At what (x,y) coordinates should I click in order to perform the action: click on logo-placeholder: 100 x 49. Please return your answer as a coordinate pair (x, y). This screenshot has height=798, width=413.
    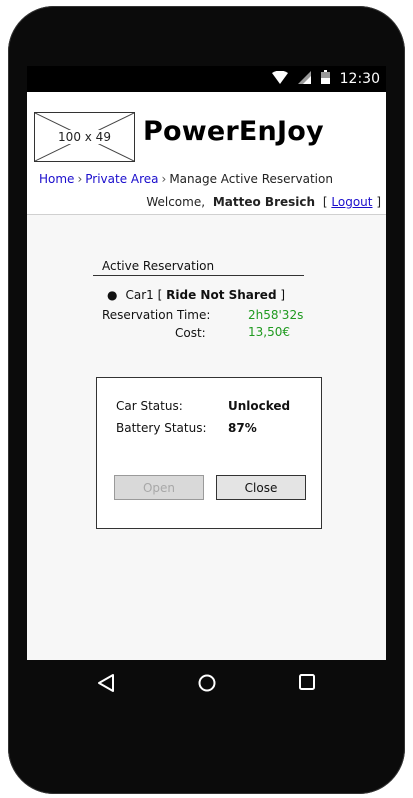
    Looking at the image, I should click on (84, 137).